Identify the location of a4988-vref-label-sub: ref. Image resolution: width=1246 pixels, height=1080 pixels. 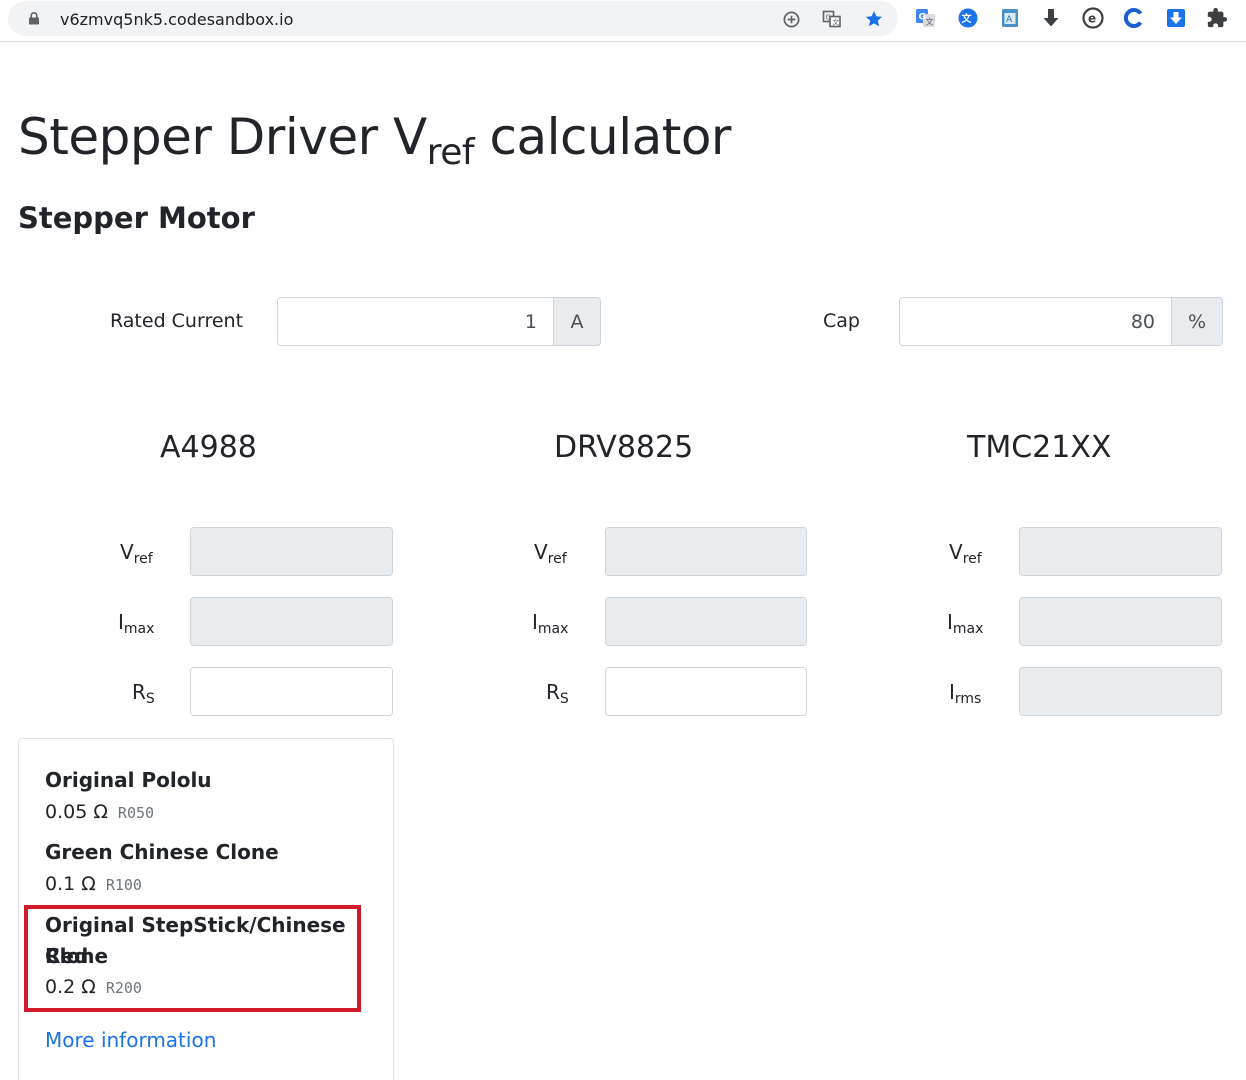
(143, 559).